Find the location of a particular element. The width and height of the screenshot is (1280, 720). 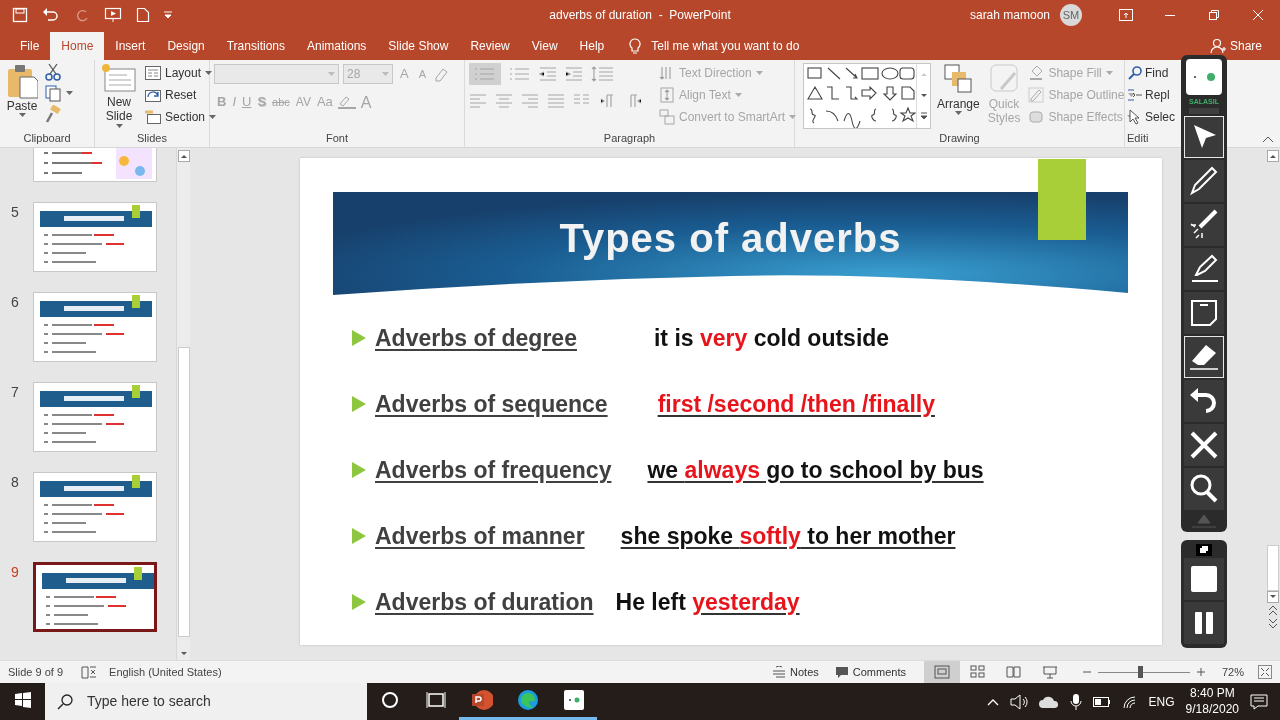

user-avatar: SM is located at coordinates (1071, 15).